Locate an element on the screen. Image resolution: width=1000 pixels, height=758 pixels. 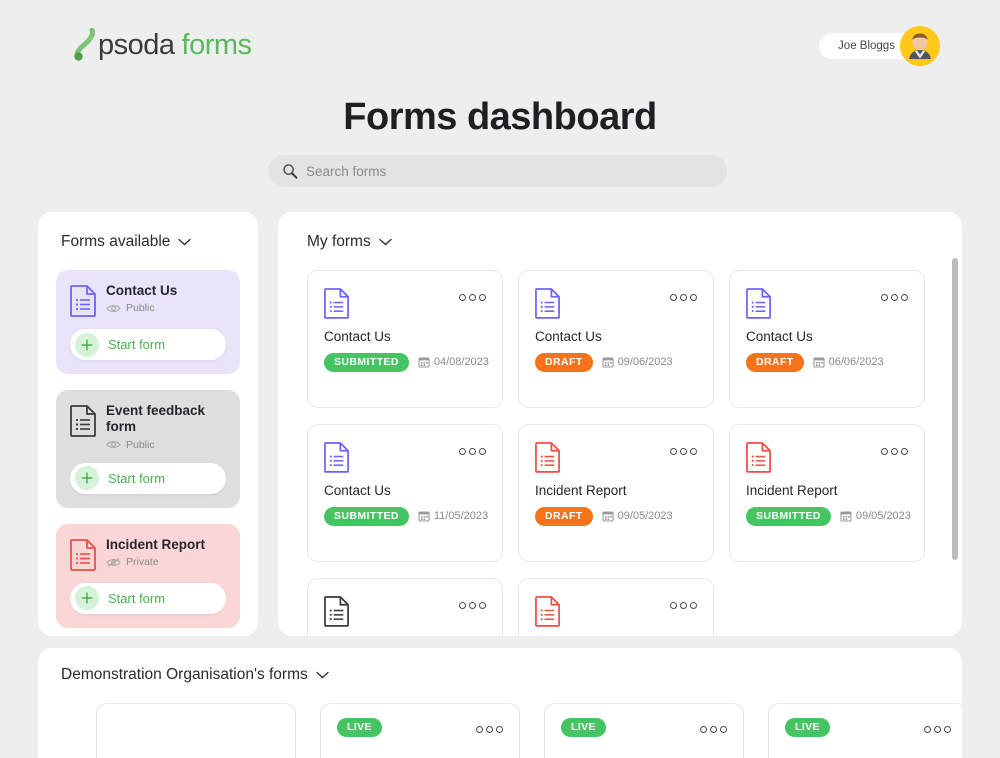
date-wrap: 04/08/2023 is located at coordinates (453, 362).